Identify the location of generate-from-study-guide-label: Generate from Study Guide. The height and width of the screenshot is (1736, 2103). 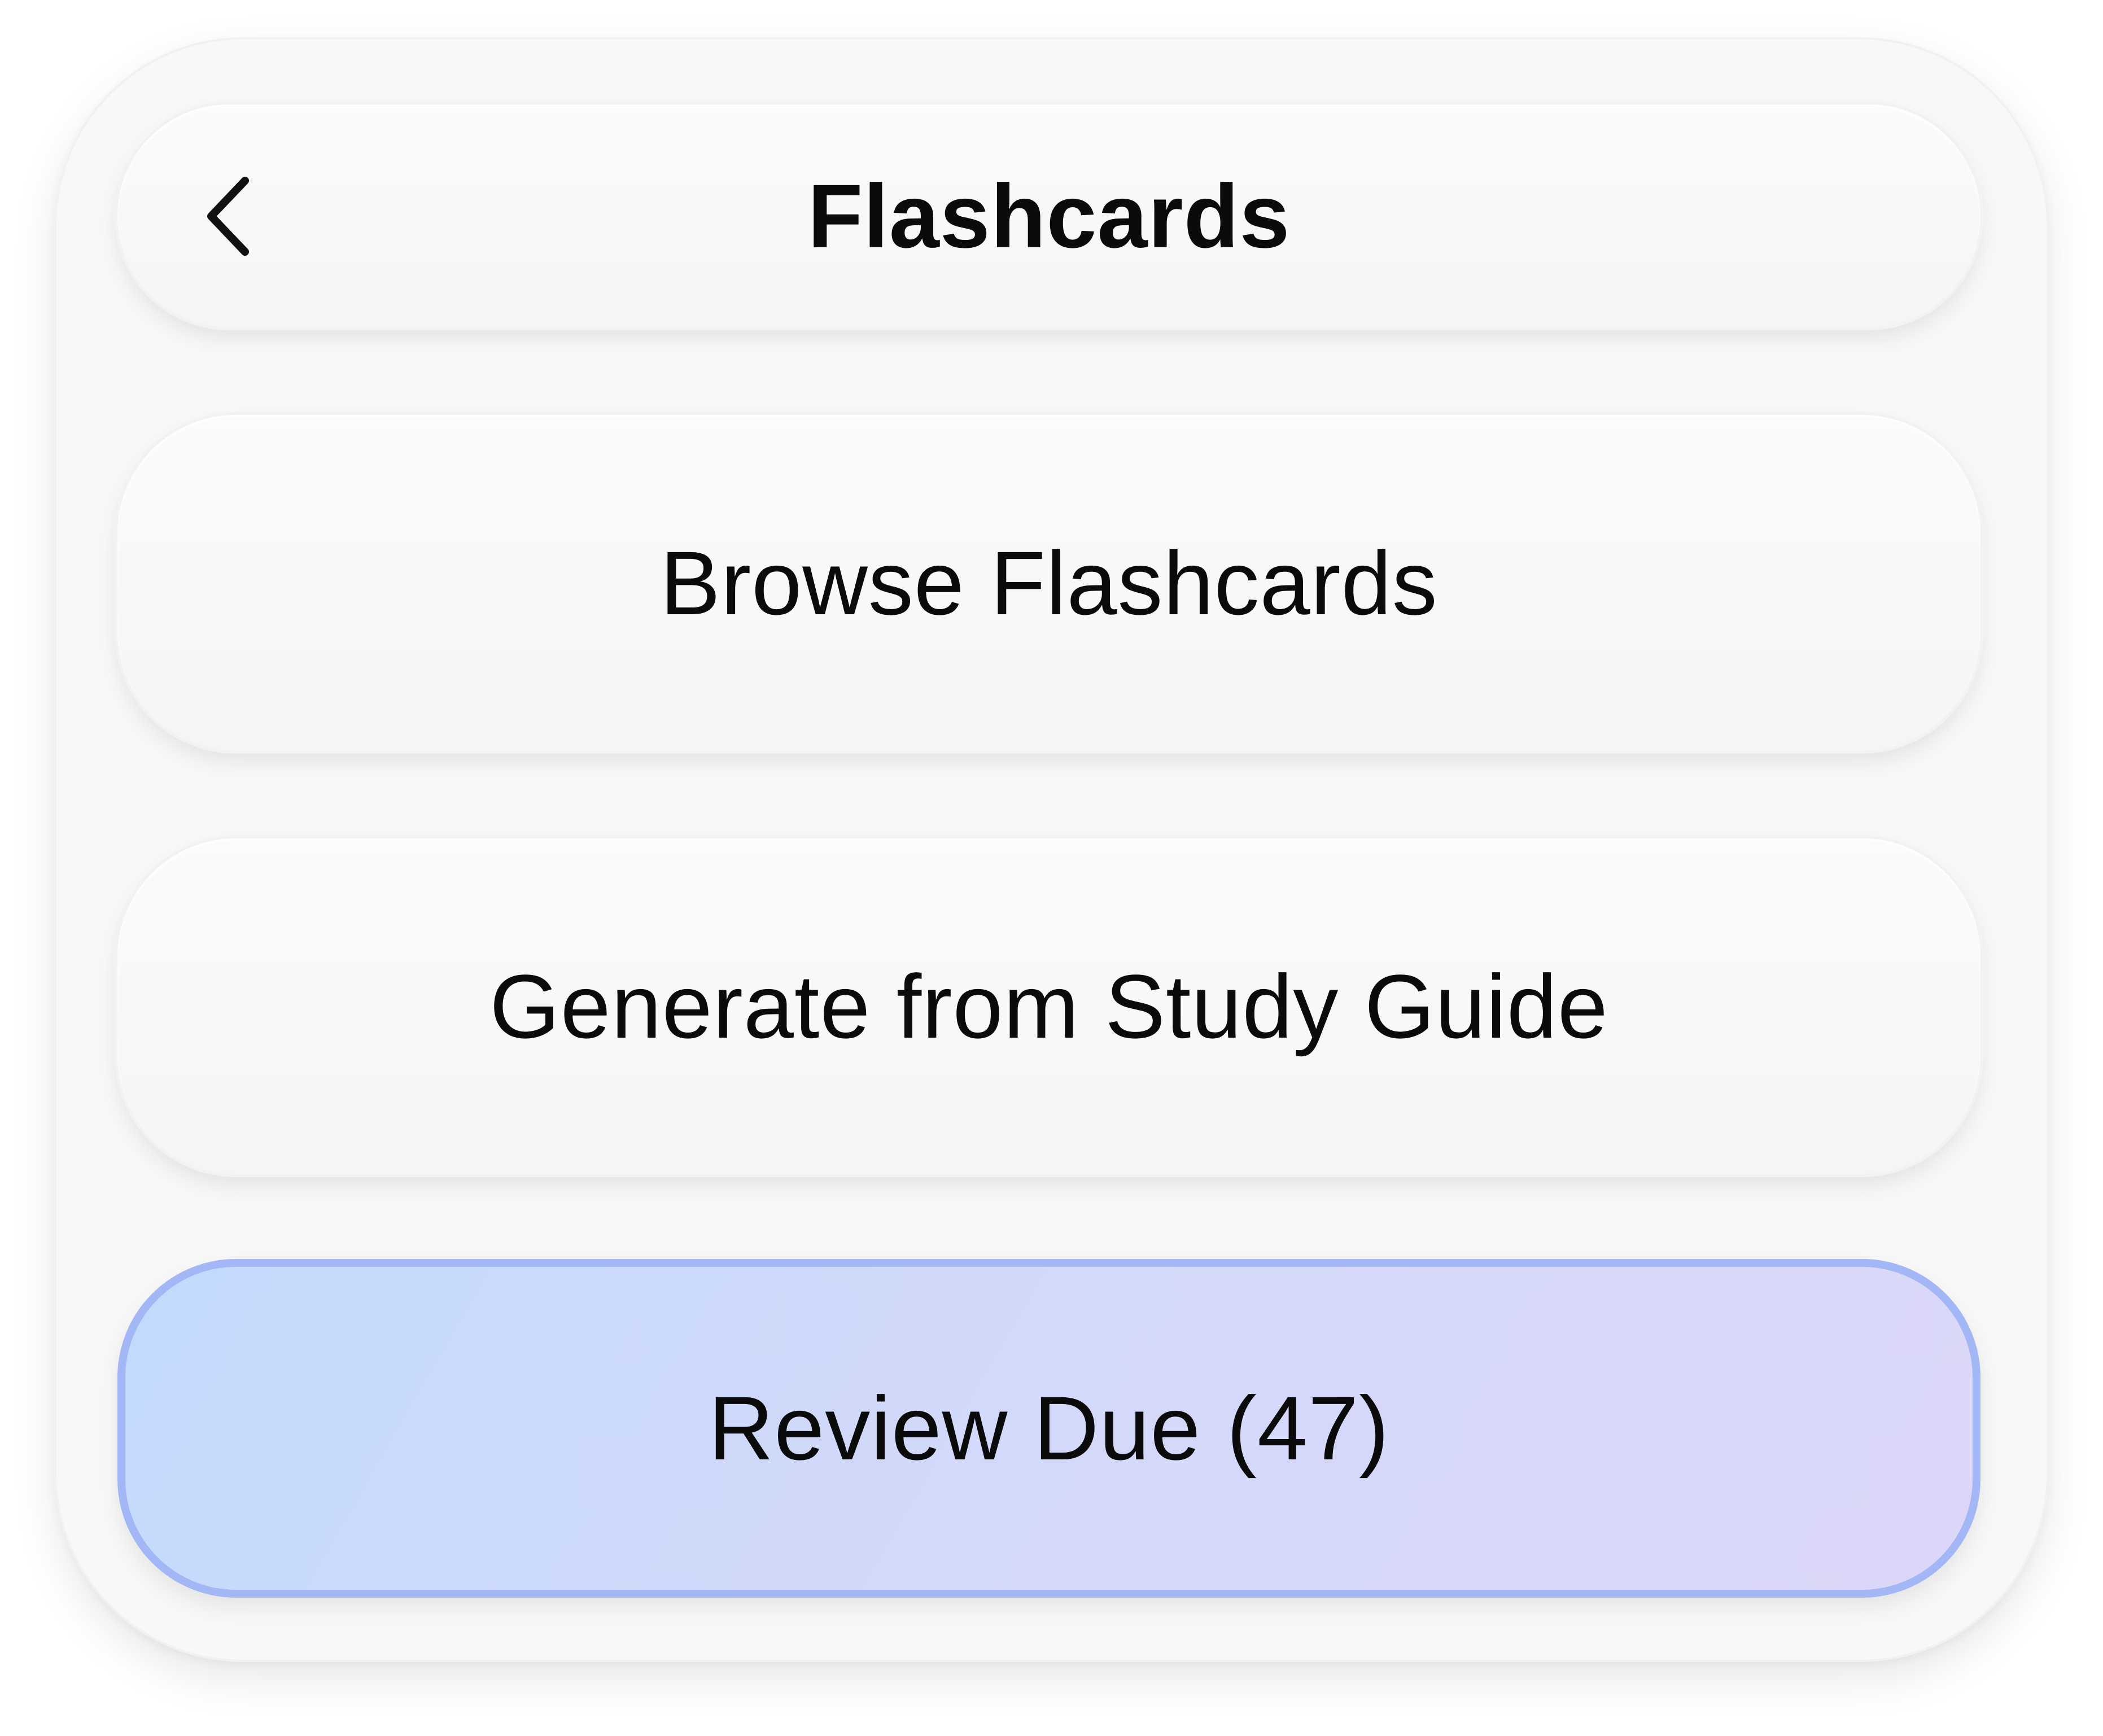
(1048, 1006).